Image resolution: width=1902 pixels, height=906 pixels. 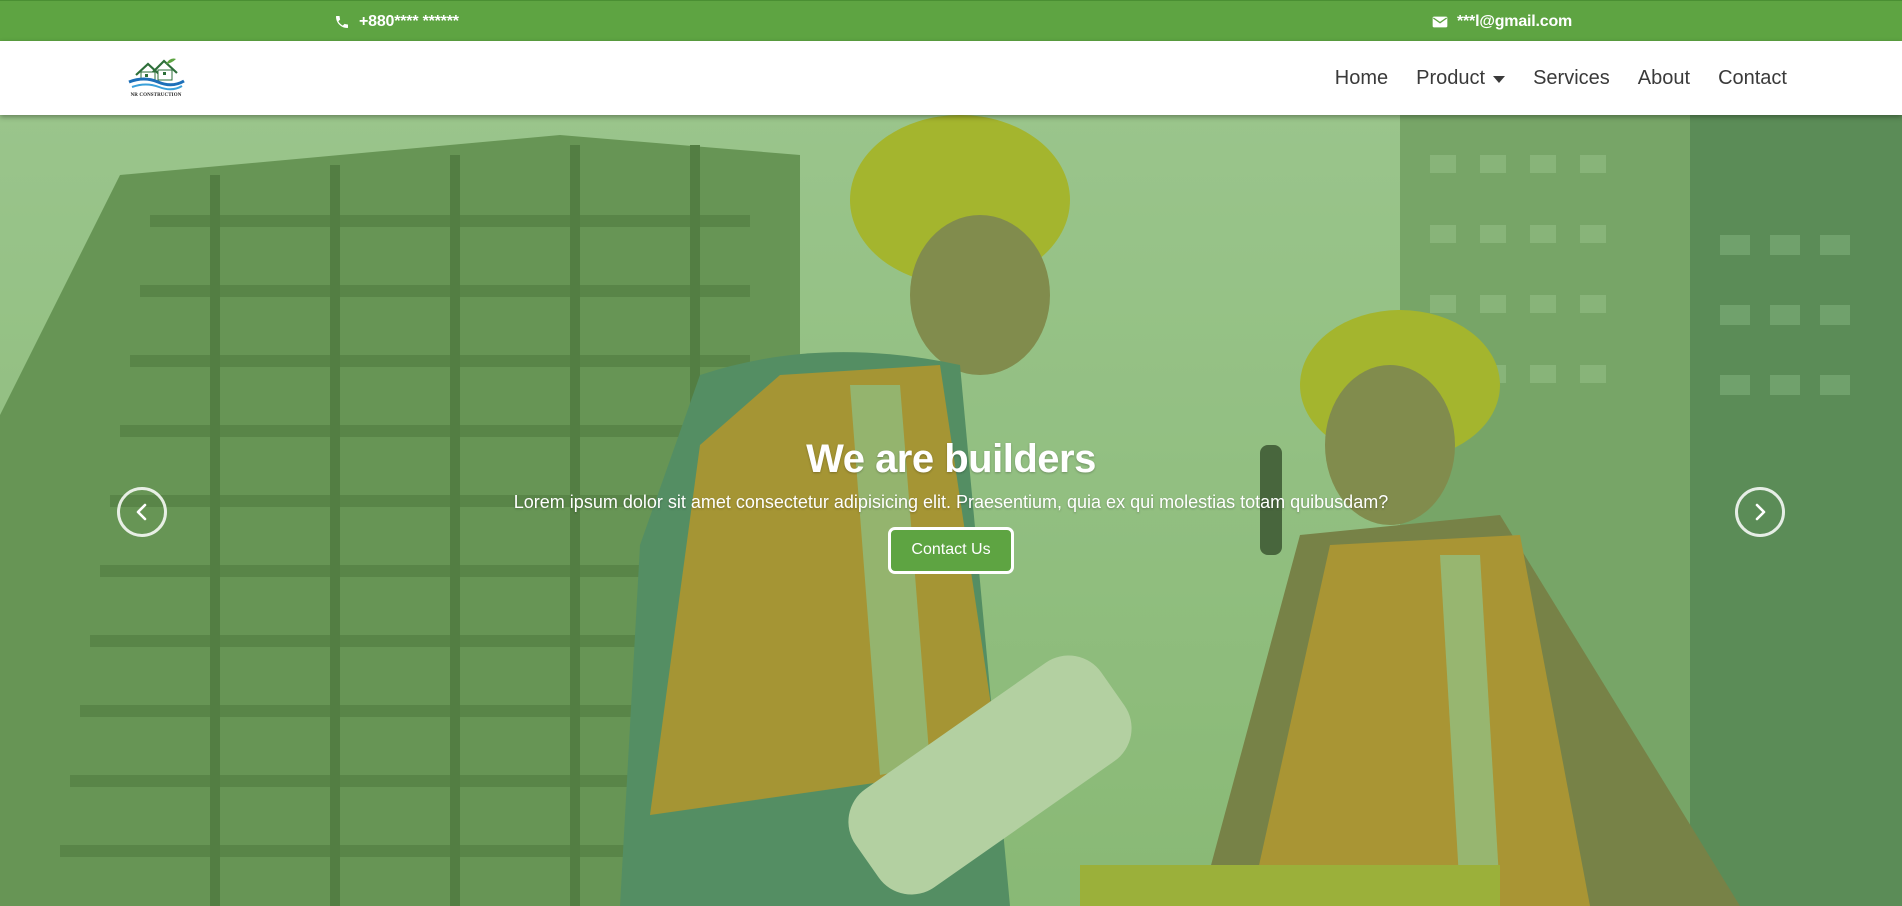 I want to click on nav-item-product: Product, so click(x=1460, y=78).